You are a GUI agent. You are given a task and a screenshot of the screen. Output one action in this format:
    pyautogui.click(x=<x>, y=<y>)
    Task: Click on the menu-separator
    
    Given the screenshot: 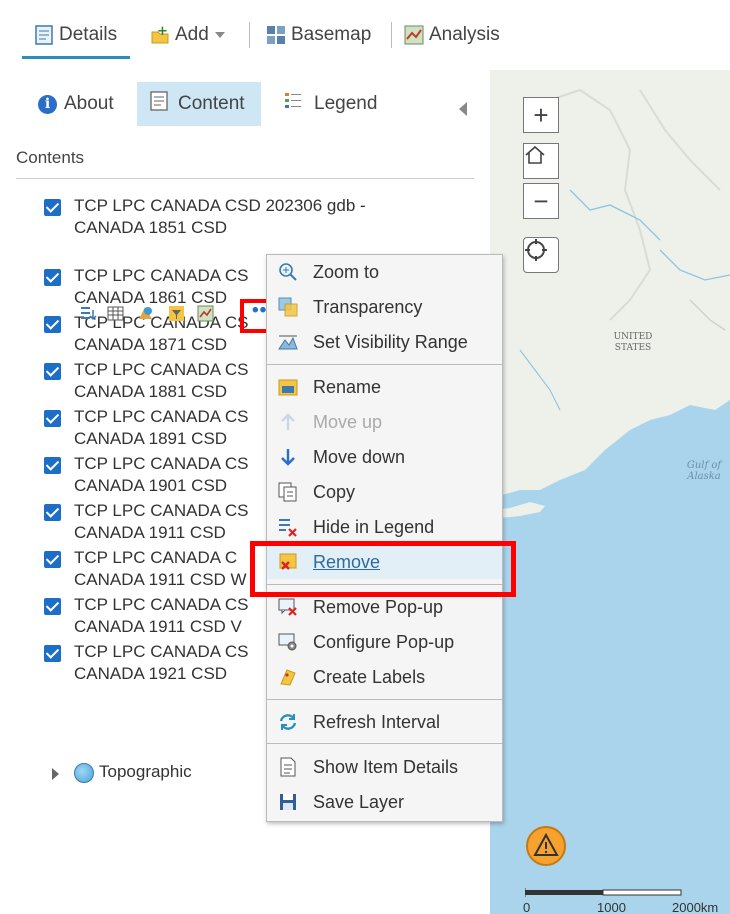 What is the action you would take?
    pyautogui.click(x=384, y=364)
    